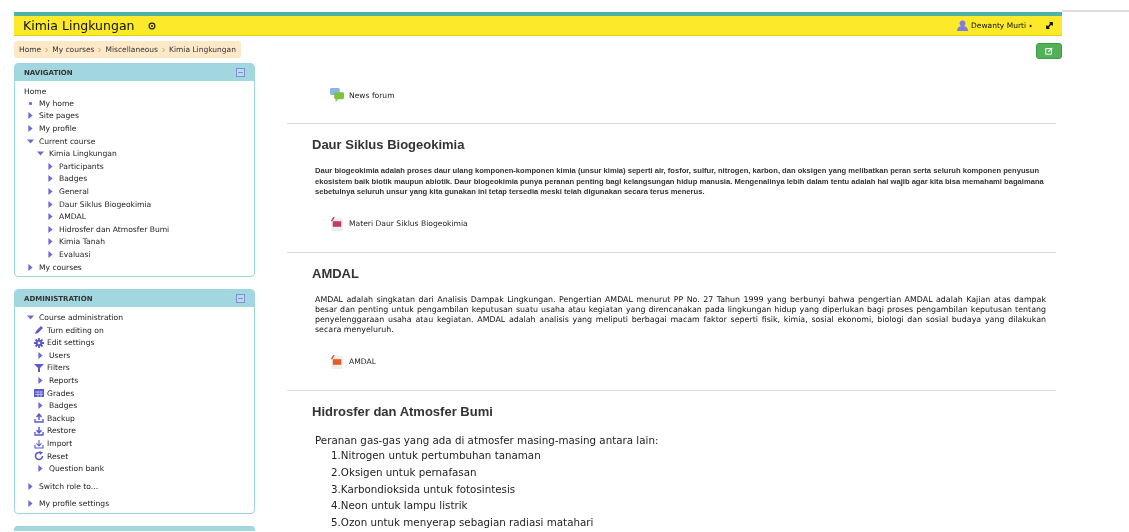 The height and width of the screenshot is (532, 1129). What do you see at coordinates (39, 393) in the screenshot?
I see `table-icon` at bounding box center [39, 393].